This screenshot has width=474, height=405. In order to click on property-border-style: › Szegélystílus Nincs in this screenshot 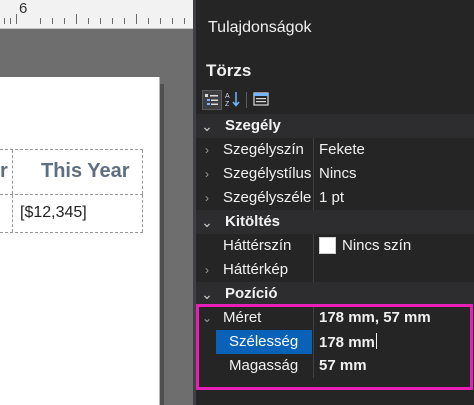, I will do `click(335, 174)`.